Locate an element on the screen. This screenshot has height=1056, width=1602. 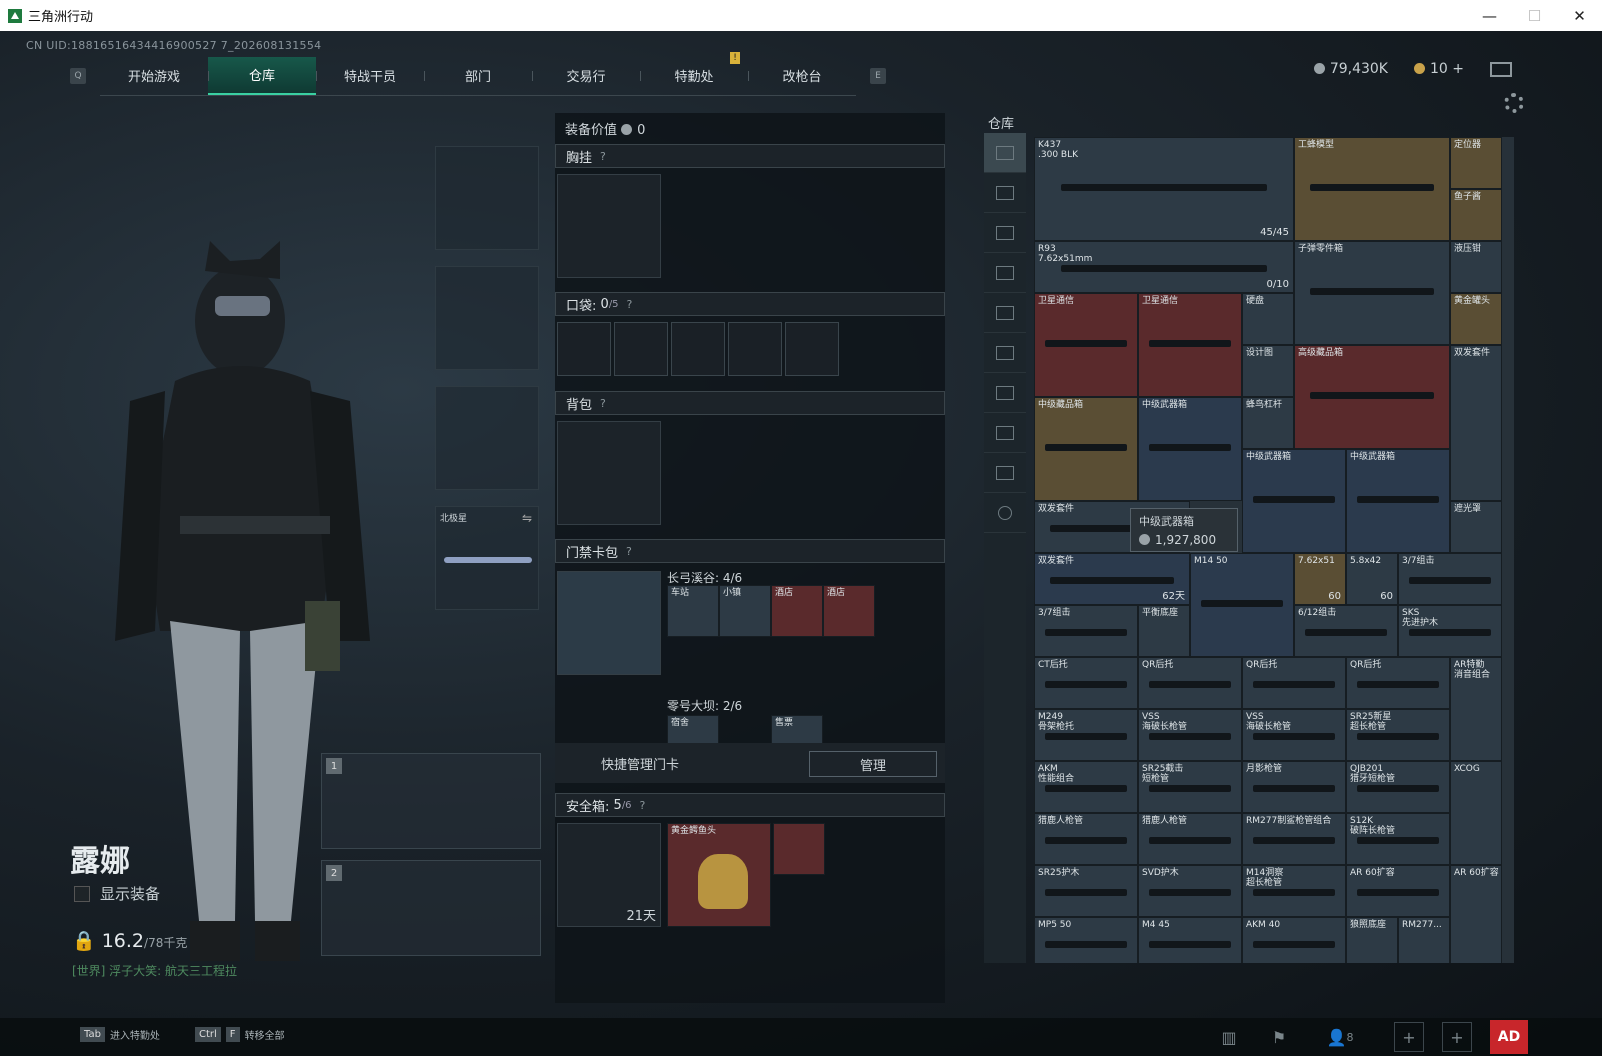
primary-weapon-slot-1: 1 is located at coordinates (431, 801).